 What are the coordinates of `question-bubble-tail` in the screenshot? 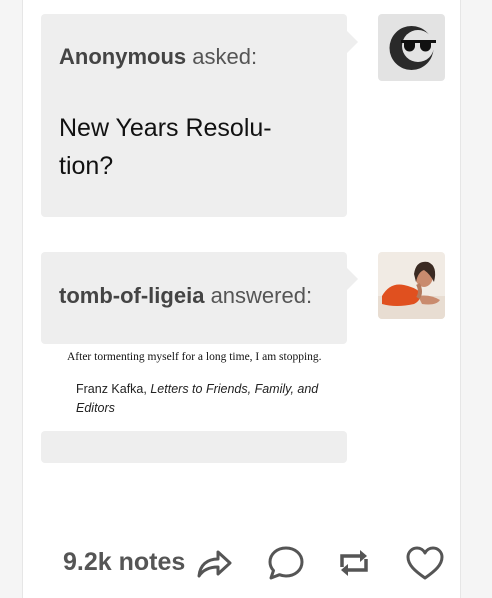 It's located at (352, 42).